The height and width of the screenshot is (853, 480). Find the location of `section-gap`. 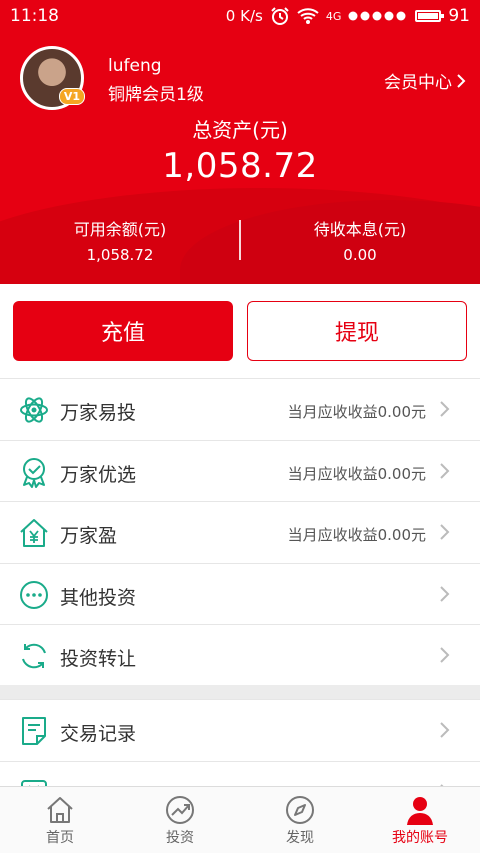

section-gap is located at coordinates (240, 692).